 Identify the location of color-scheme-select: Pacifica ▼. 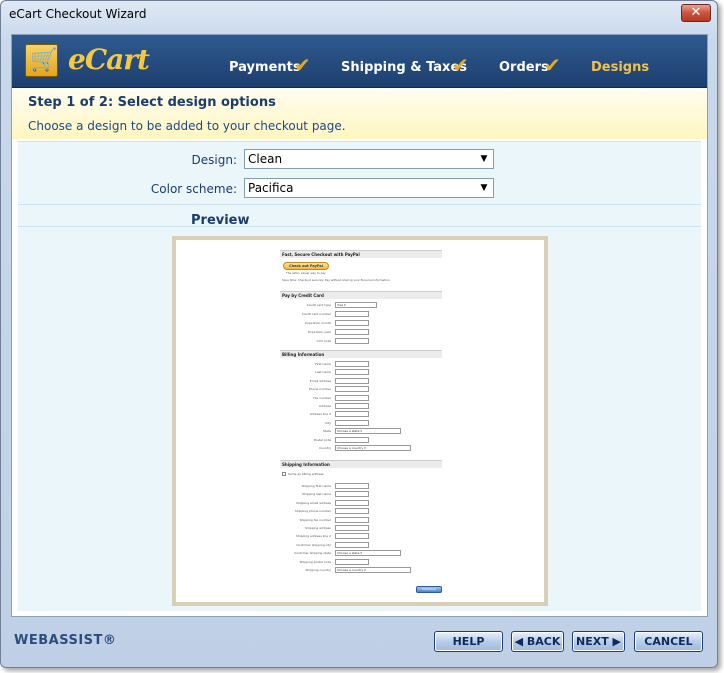
(369, 188).